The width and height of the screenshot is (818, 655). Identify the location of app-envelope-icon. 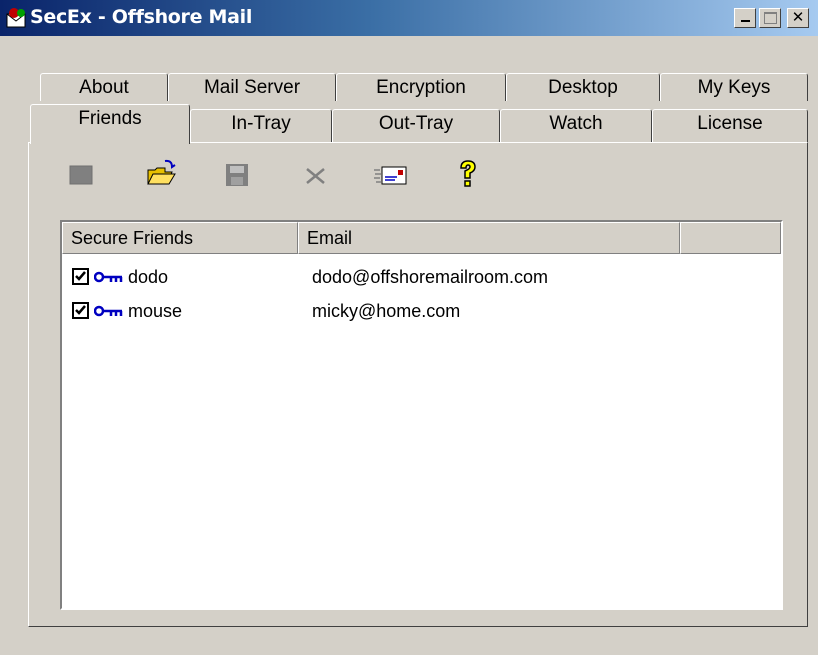
(17, 19).